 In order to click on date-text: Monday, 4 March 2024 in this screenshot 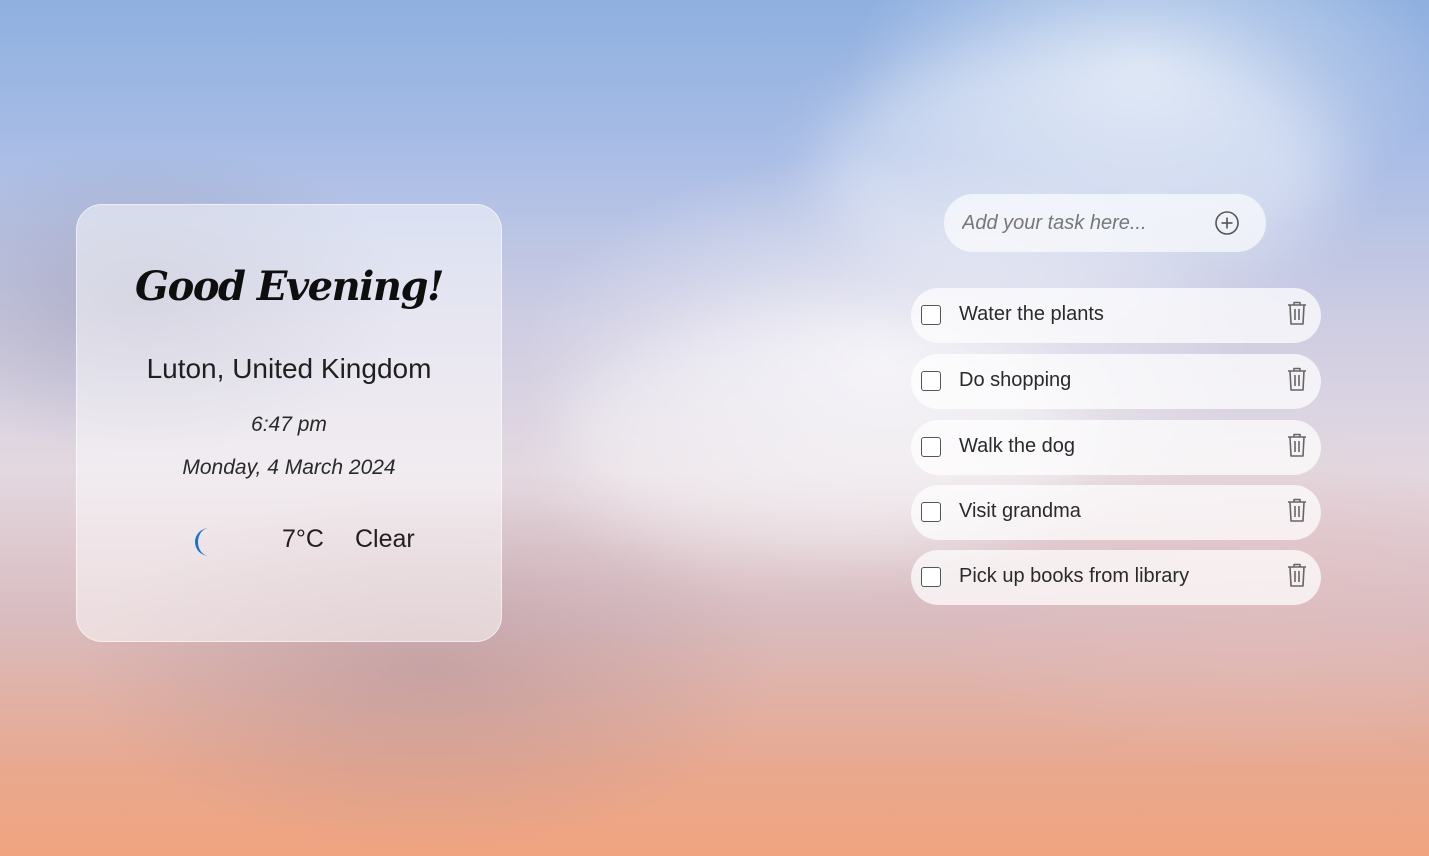, I will do `click(289, 467)`.